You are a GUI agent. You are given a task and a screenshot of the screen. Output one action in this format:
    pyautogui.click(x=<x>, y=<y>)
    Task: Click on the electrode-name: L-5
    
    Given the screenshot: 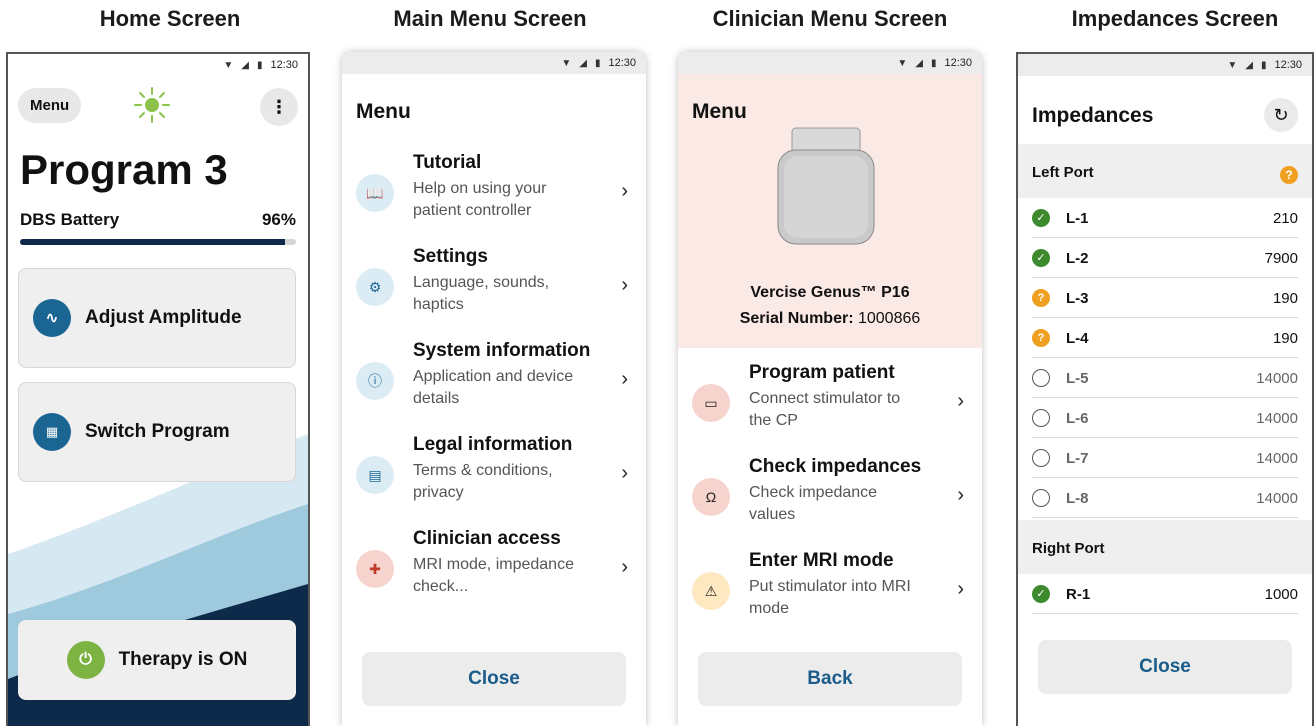 What is the action you would take?
    pyautogui.click(x=1077, y=378)
    